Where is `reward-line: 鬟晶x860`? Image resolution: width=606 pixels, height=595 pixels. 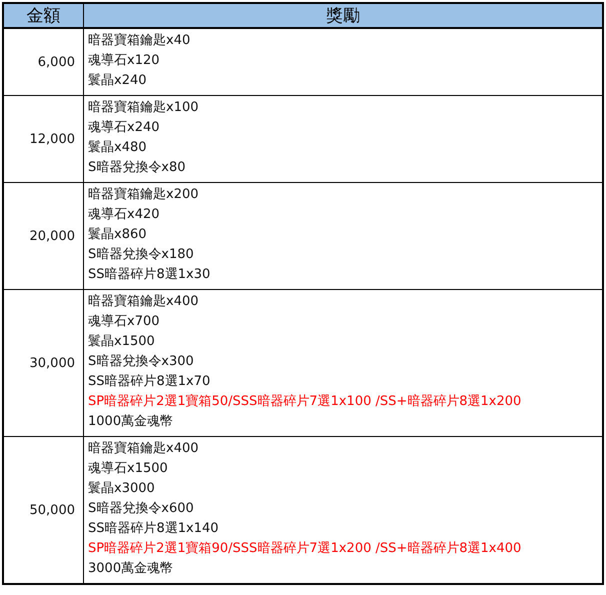
reward-line: 鬟晶x860 is located at coordinates (118, 235).